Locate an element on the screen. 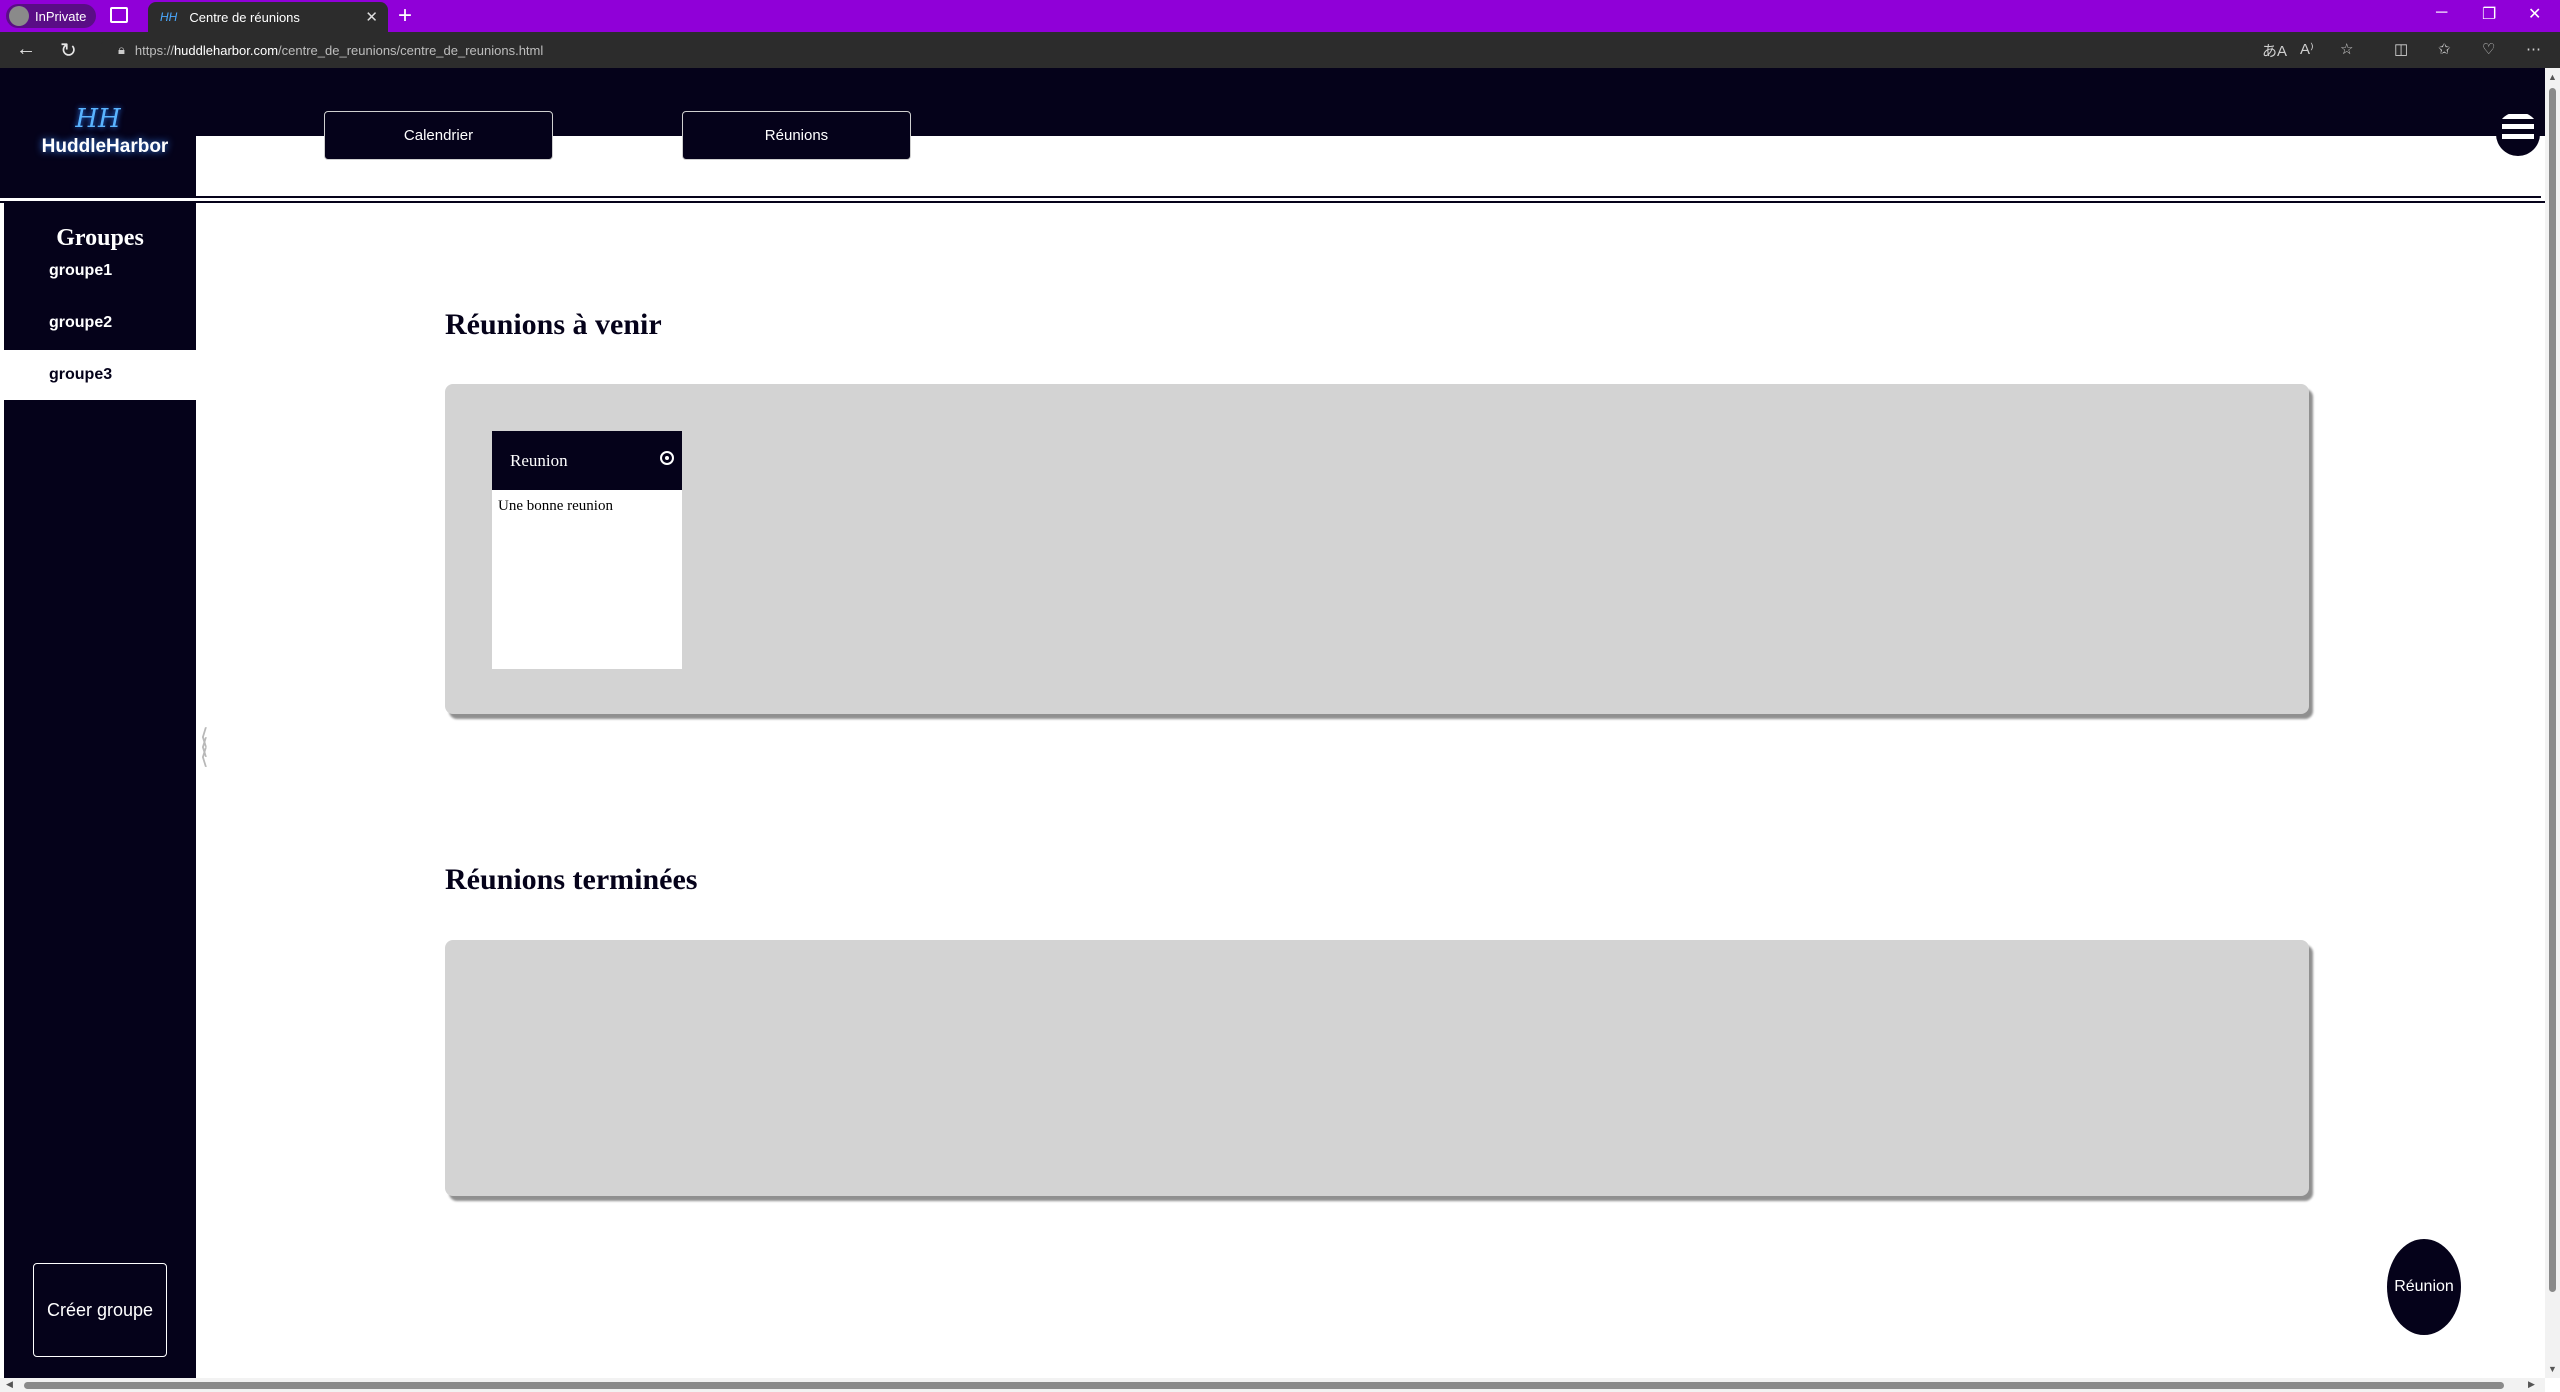 Image resolution: width=2560 pixels, height=1392 pixels. tab-actions-icon is located at coordinates (119, 15).